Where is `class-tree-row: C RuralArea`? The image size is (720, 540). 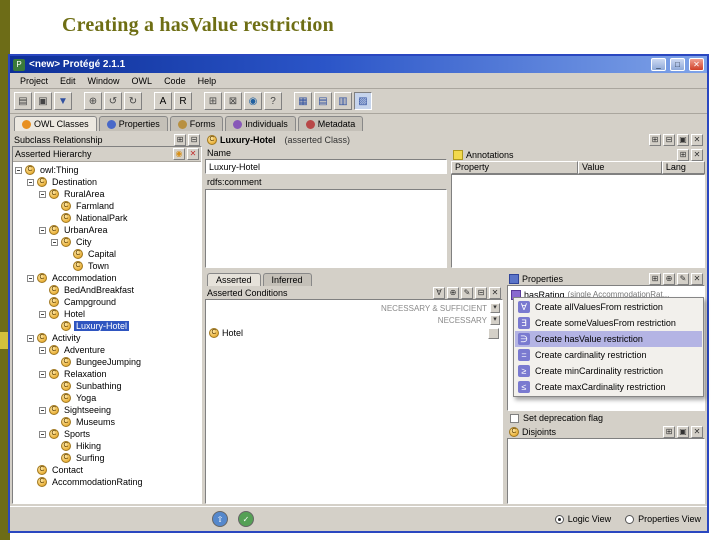 class-tree-row: C RuralArea is located at coordinates (107, 194).